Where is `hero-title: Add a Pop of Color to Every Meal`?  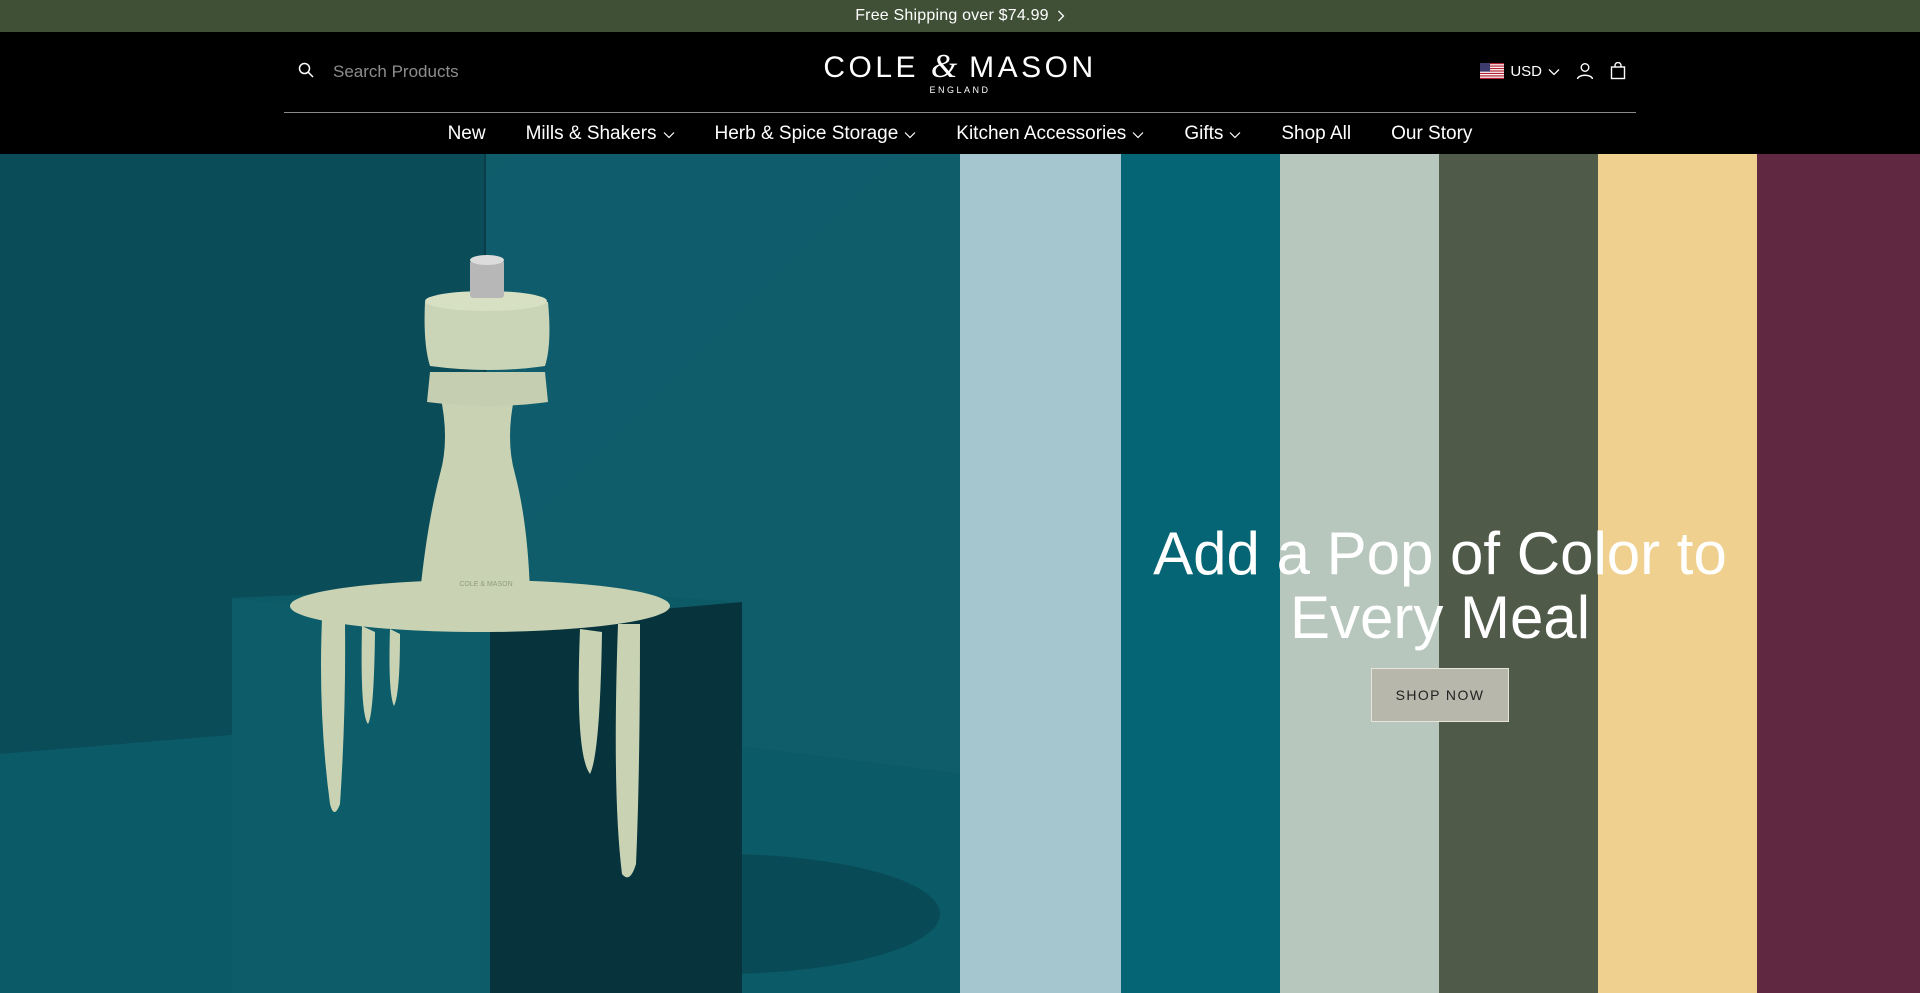
hero-title: Add a Pop of Color to Every Meal is located at coordinates (1440, 585).